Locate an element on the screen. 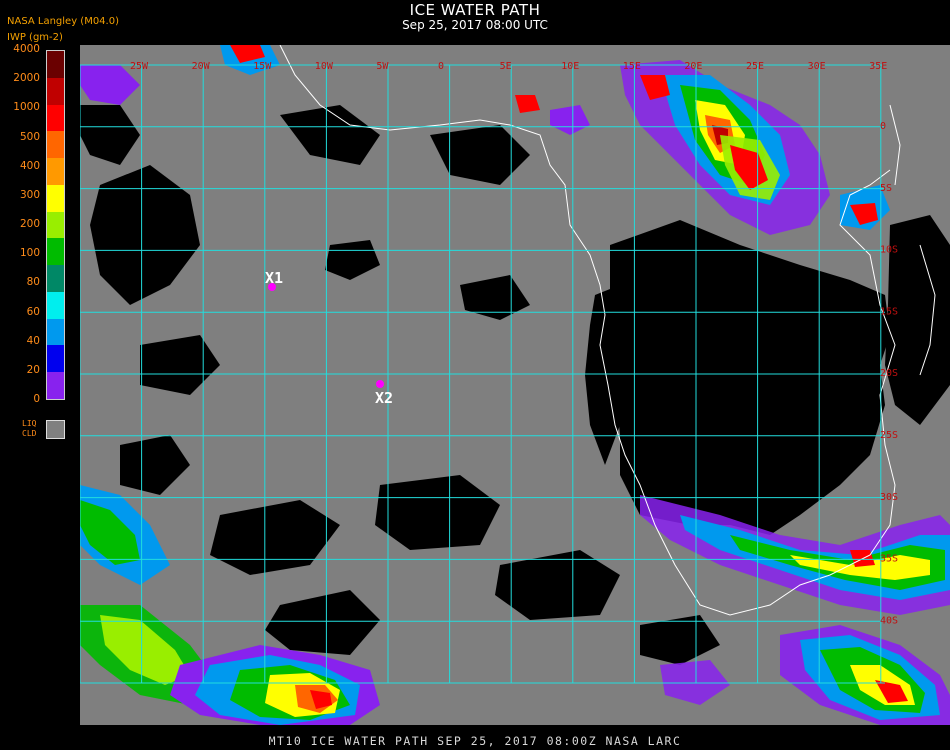 The image size is (950, 750). legend-label: 4000 is located at coordinates (26, 49).